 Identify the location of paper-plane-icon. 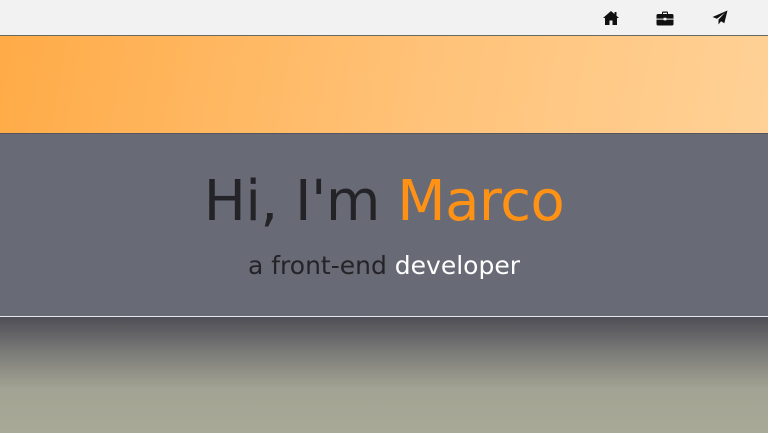
(720, 18).